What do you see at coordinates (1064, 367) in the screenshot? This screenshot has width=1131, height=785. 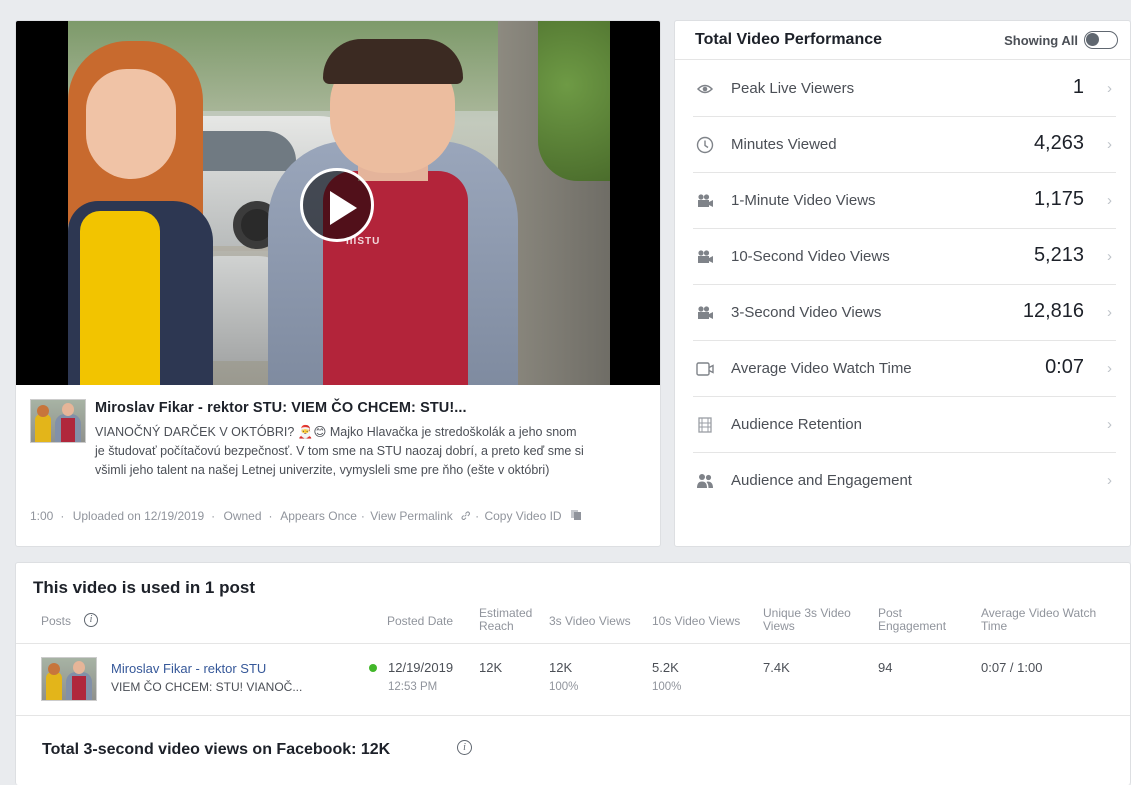 I see `metric-value: 0:07` at bounding box center [1064, 367].